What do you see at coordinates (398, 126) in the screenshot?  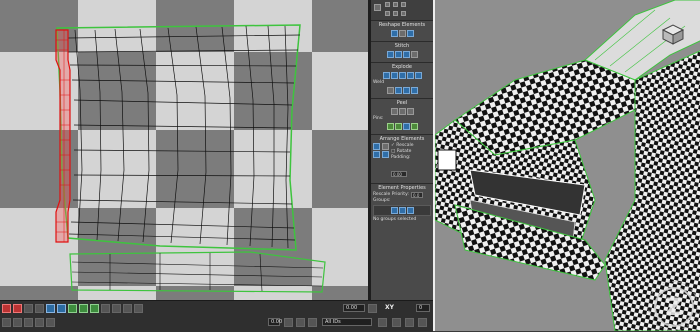 I see `unpin-icon` at bounding box center [398, 126].